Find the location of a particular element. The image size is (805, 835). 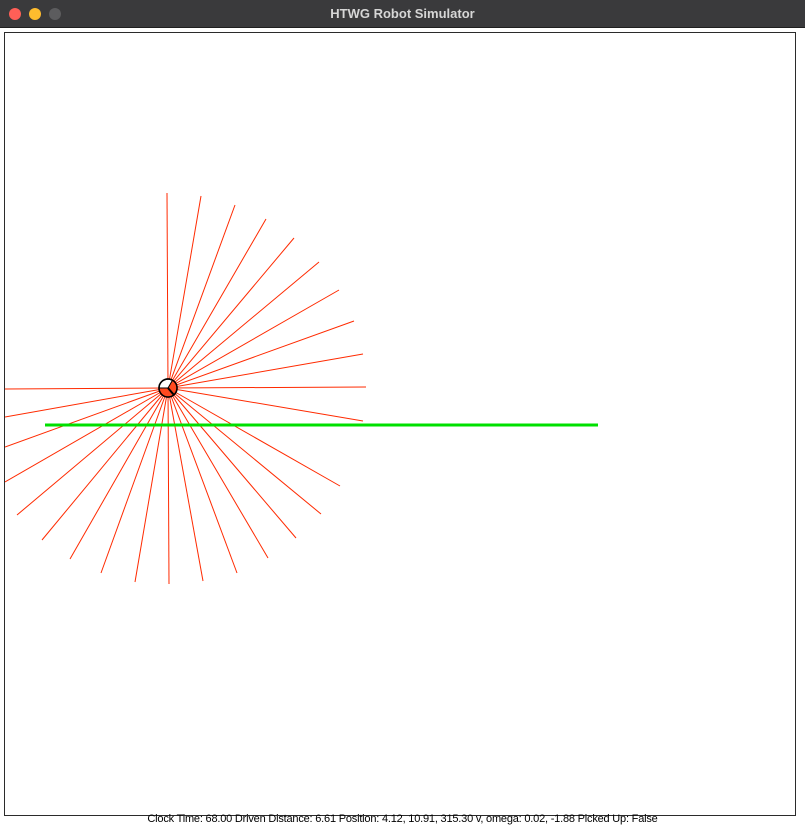

title-bar: HTWG Robot Simulator is located at coordinates (402, 14).